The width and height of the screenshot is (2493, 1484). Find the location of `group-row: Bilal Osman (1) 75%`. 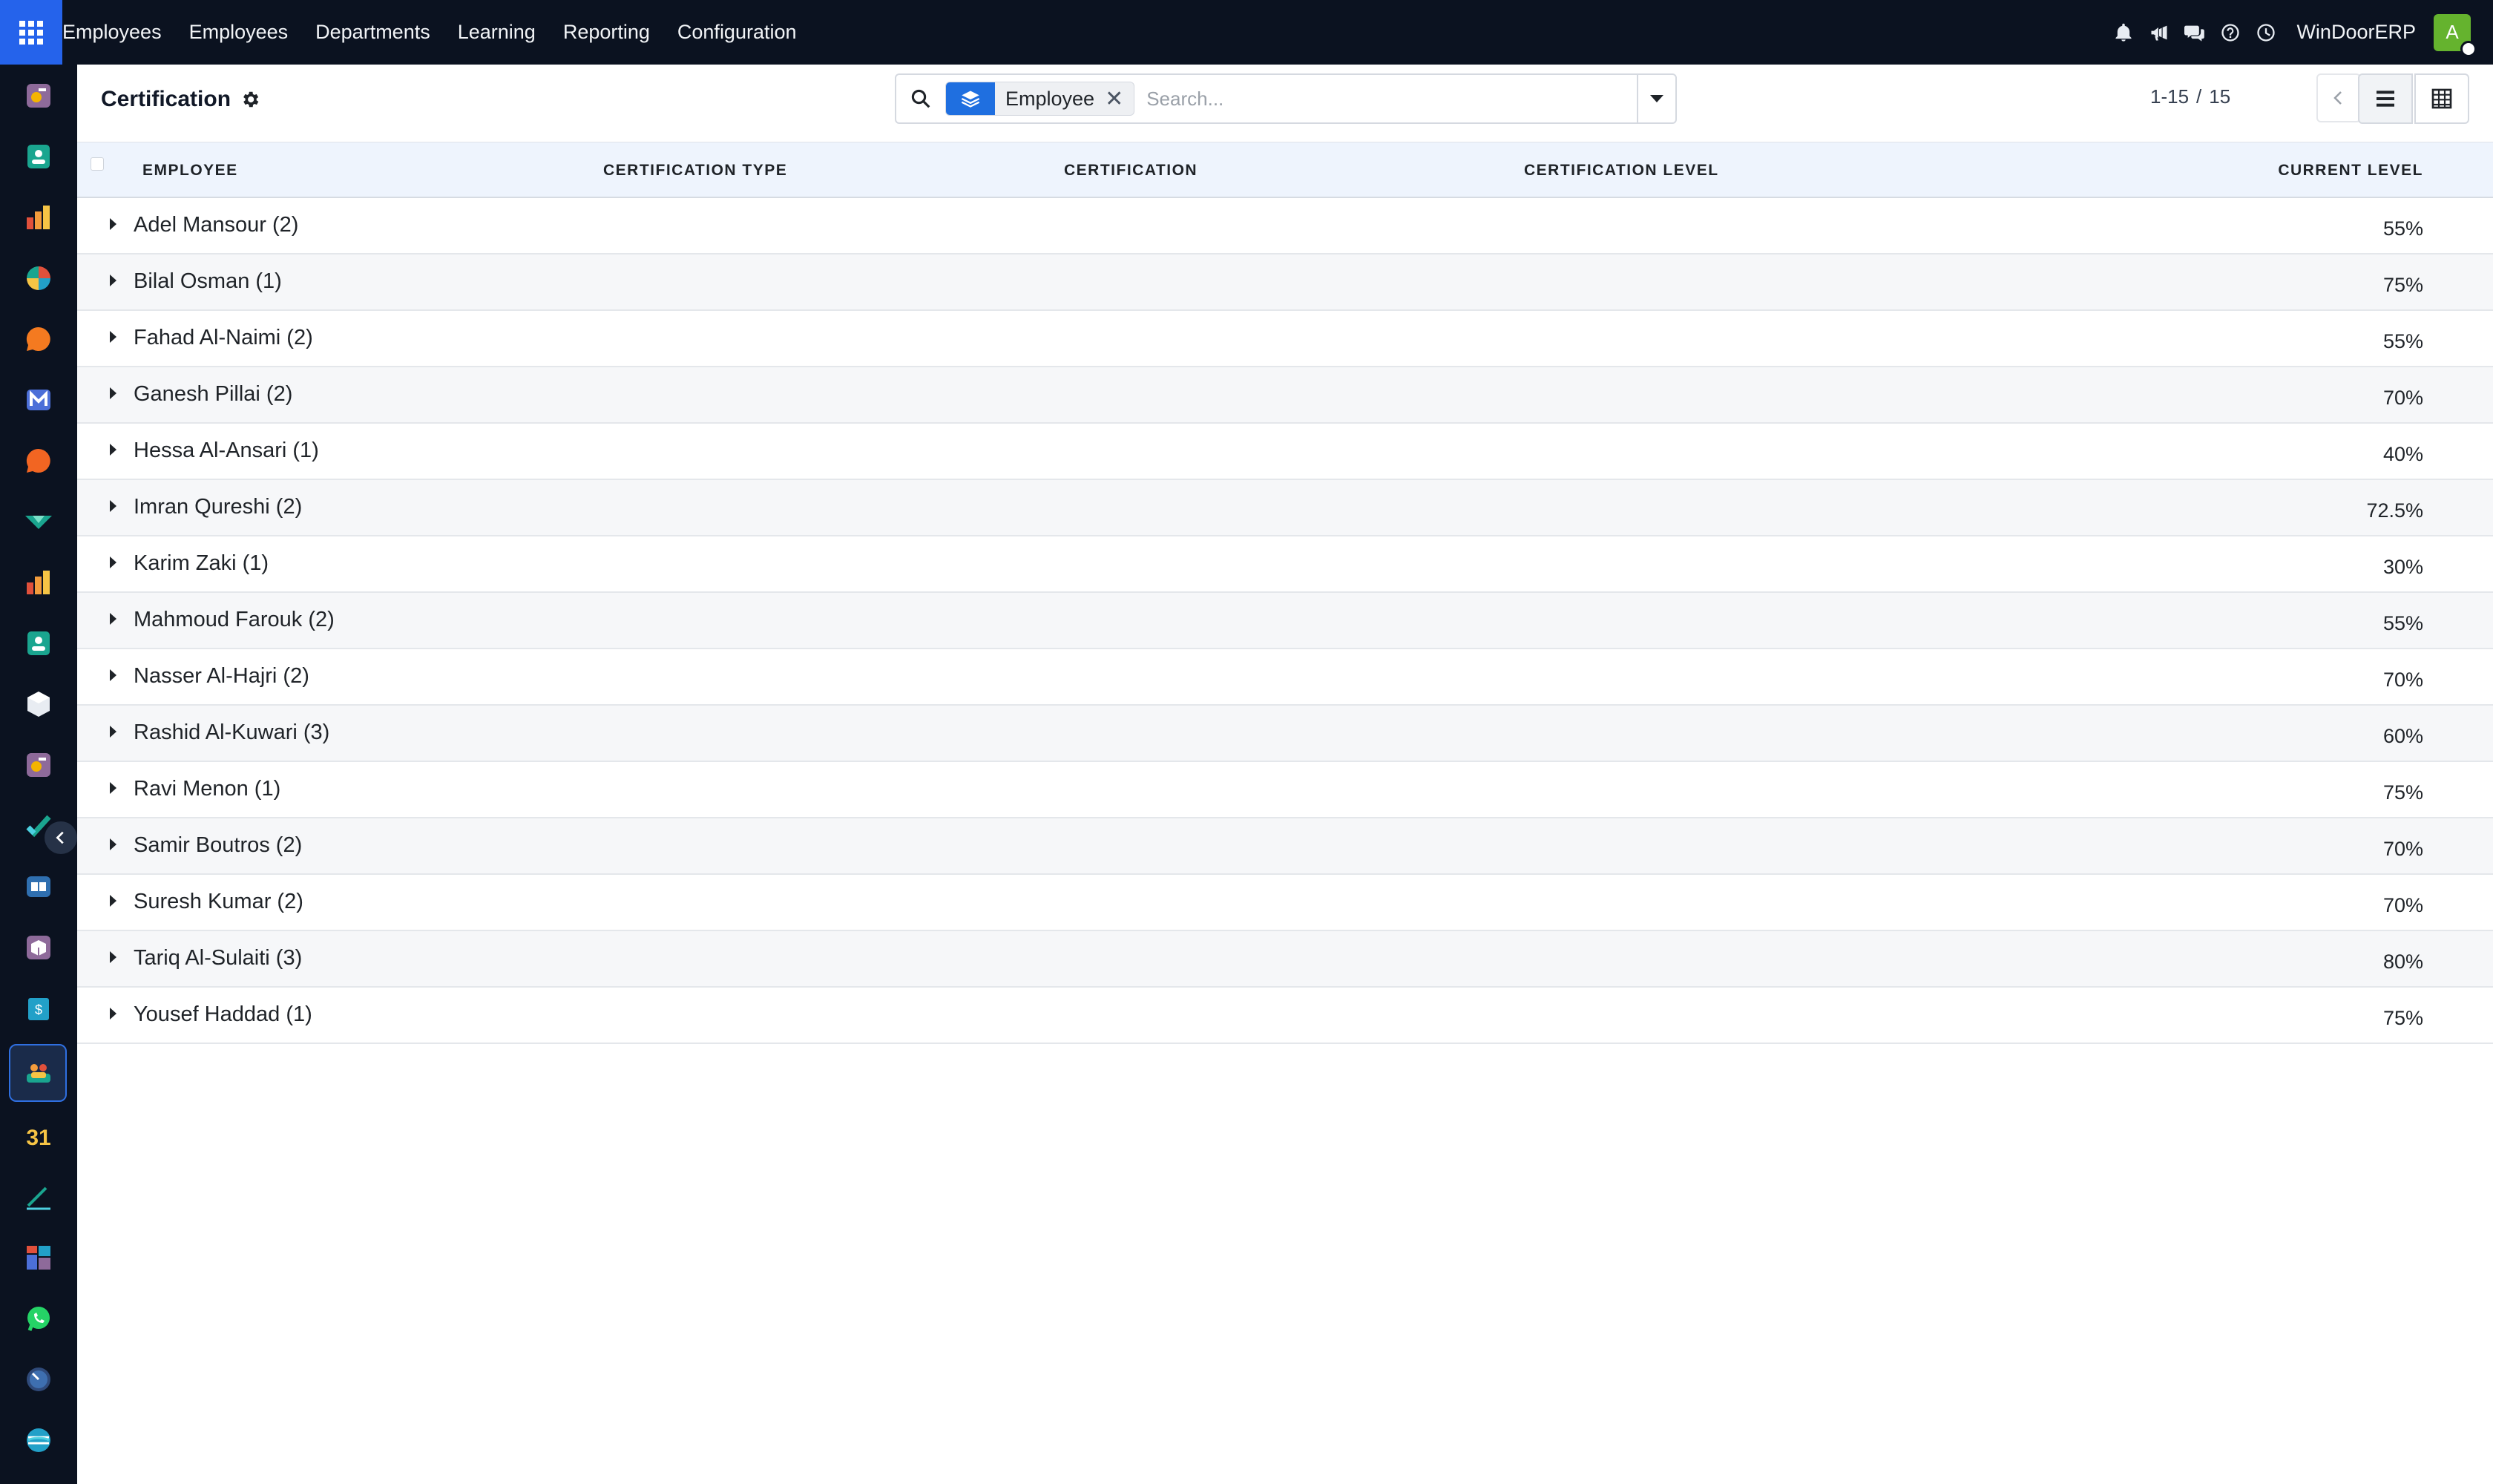

group-row: Bilal Osman (1) 75% is located at coordinates (1285, 283).